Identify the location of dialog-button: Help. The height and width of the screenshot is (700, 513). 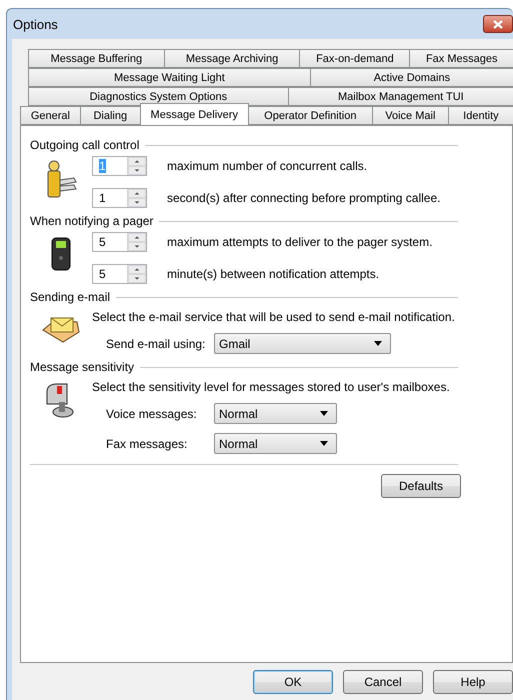
(473, 682).